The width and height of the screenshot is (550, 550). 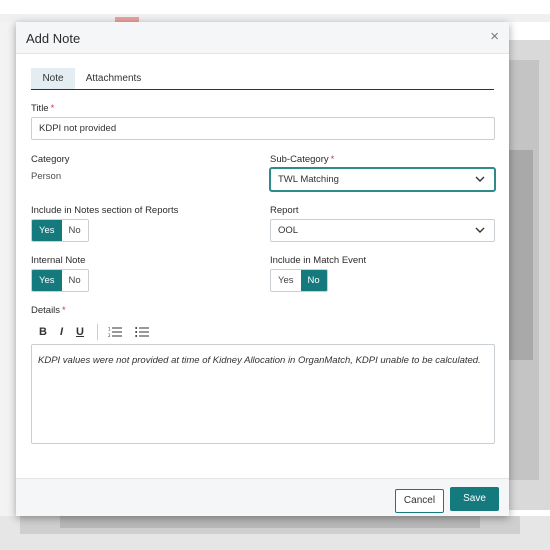 What do you see at coordinates (47, 230) in the screenshot?
I see `include-notes-yes: Yes` at bounding box center [47, 230].